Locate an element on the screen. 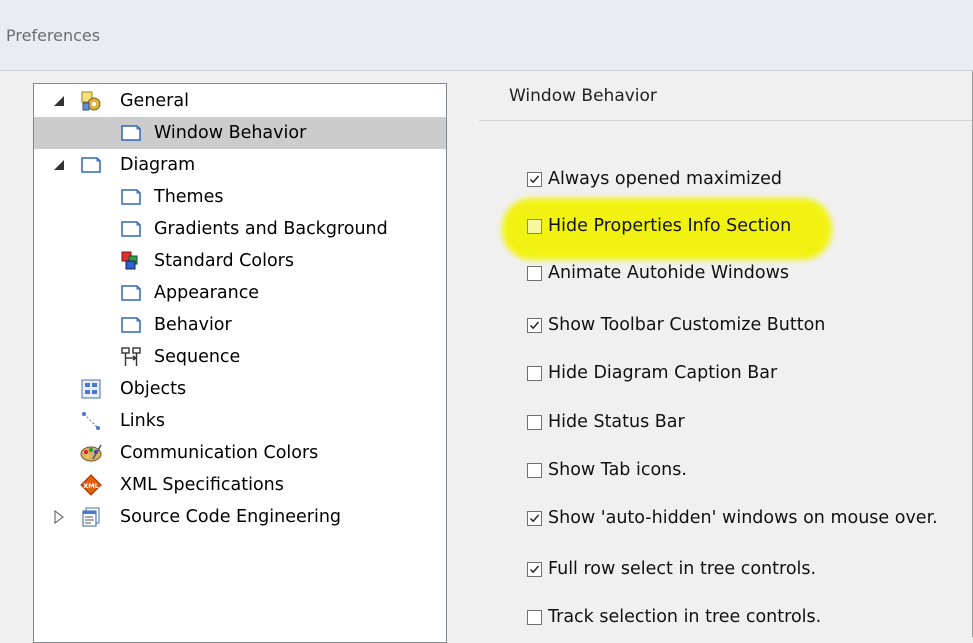 The image size is (973, 643). option-hide-status-bar: Hide Status Bar is located at coordinates (606, 422).